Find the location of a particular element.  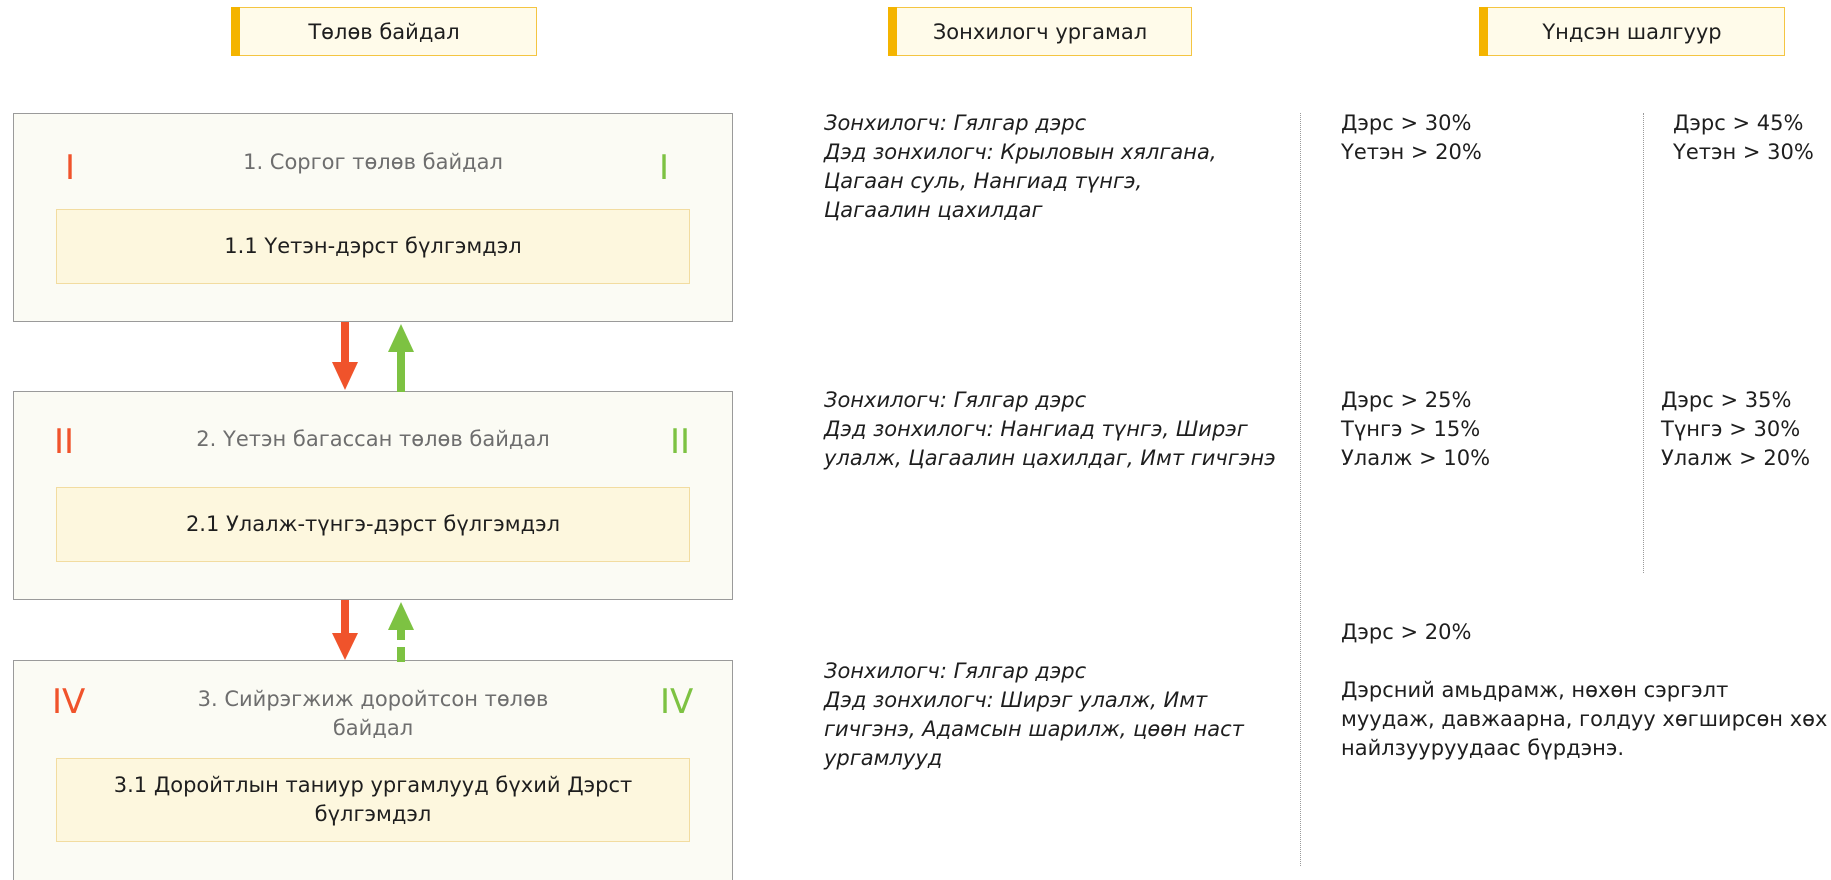

roman-right-1: I is located at coordinates (664, 168).